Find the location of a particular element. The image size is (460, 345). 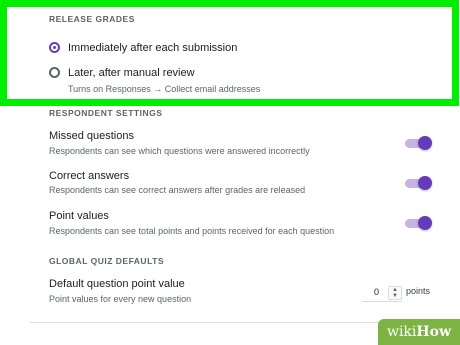

global-quiz-defaults-heading: GLOBAL QUIZ DEFAULTS is located at coordinates (106, 261).